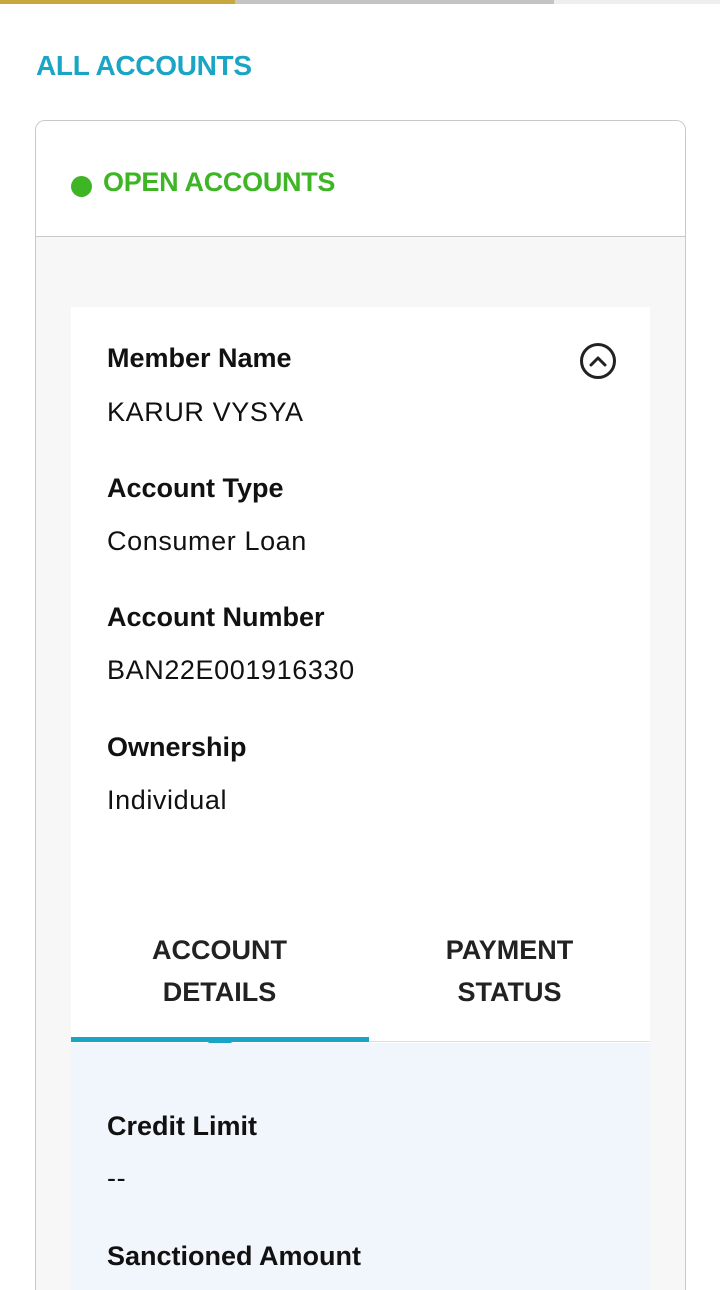 The height and width of the screenshot is (1290, 720). I want to click on progress-segment-complete, so click(117, 2).